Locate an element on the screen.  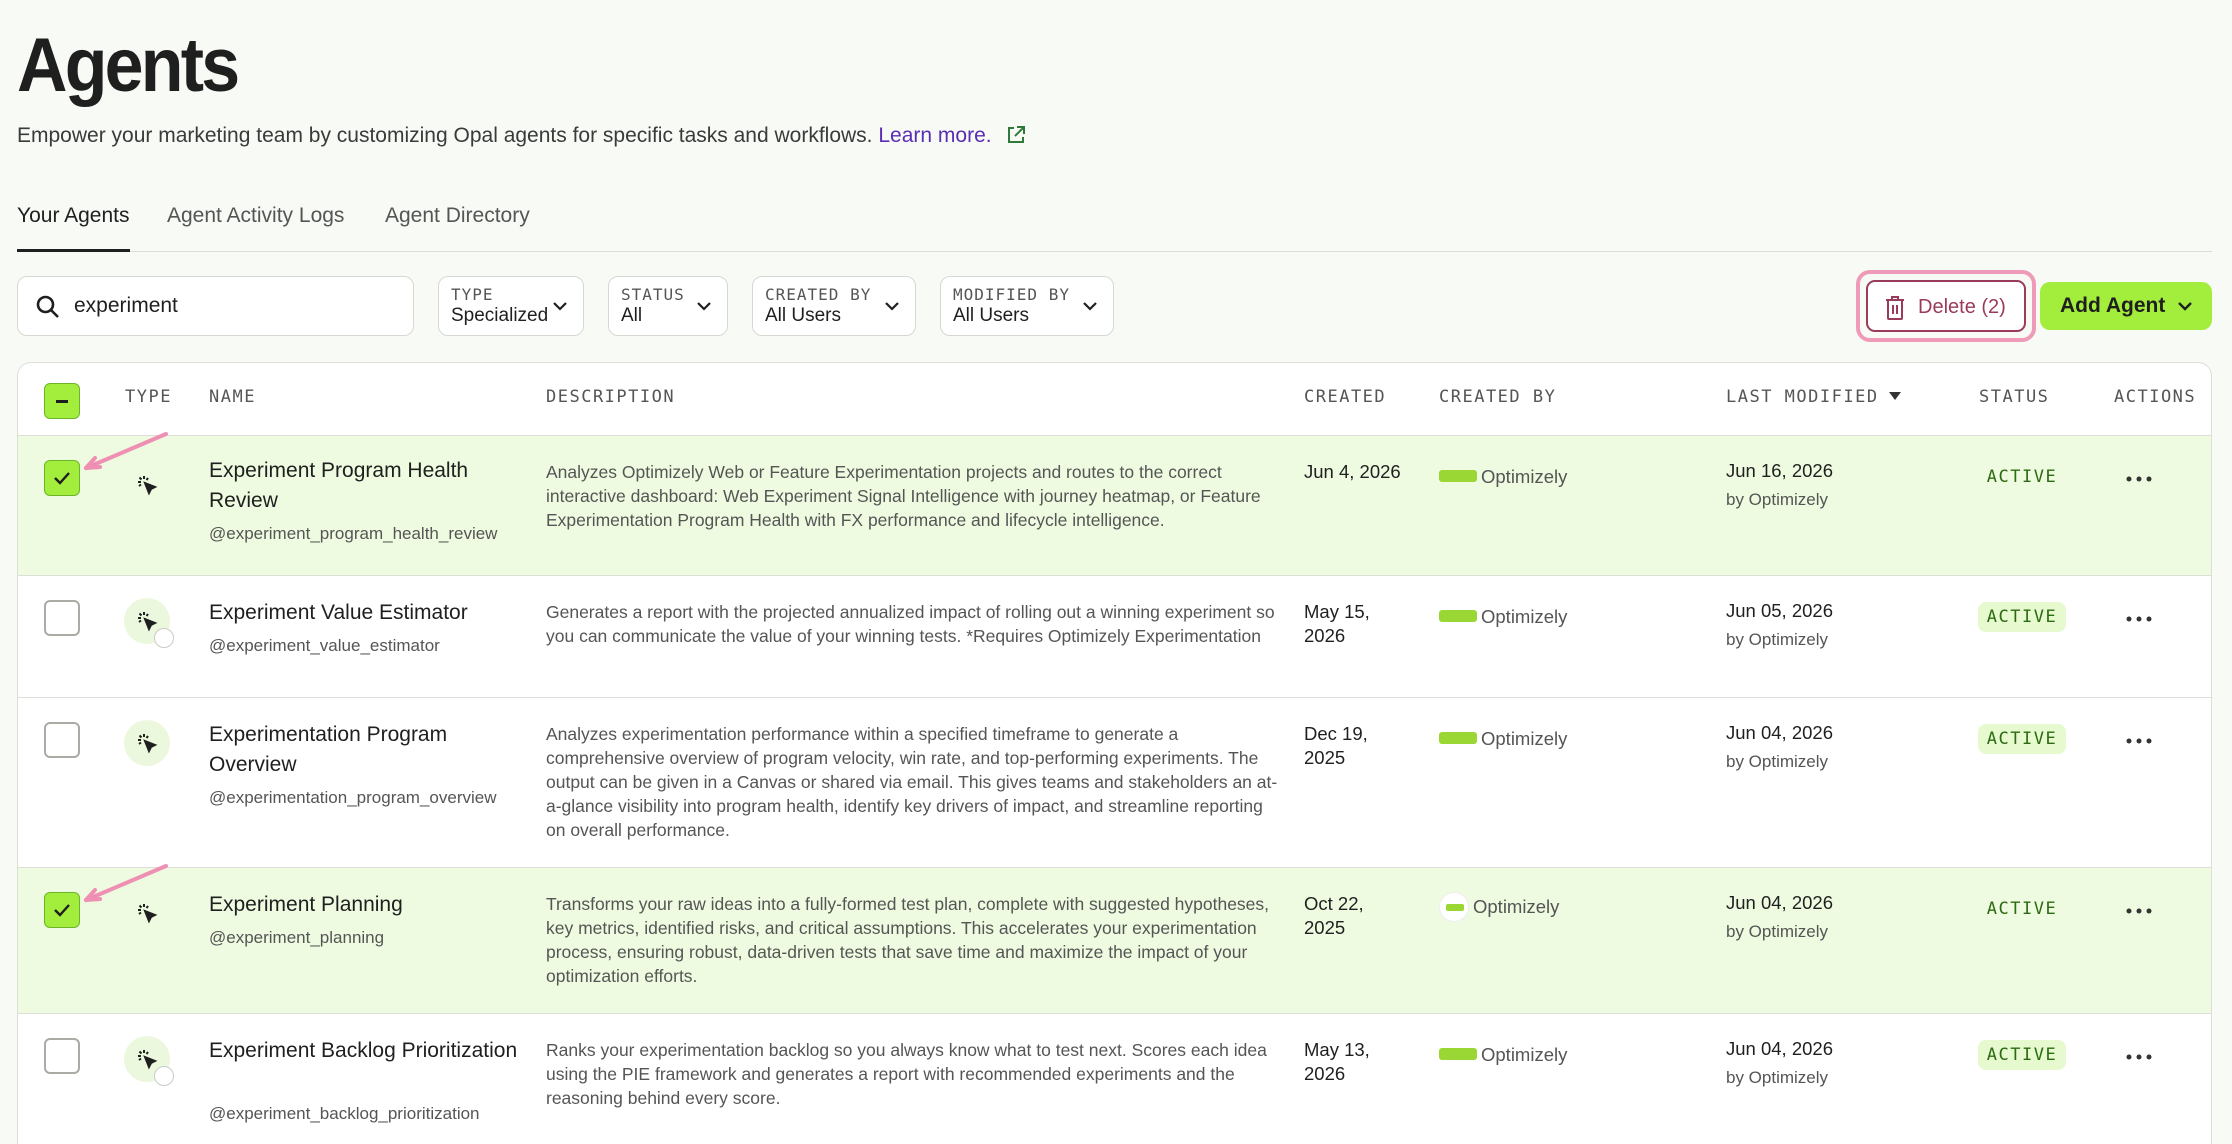
search-value: experiment is located at coordinates (126, 305).